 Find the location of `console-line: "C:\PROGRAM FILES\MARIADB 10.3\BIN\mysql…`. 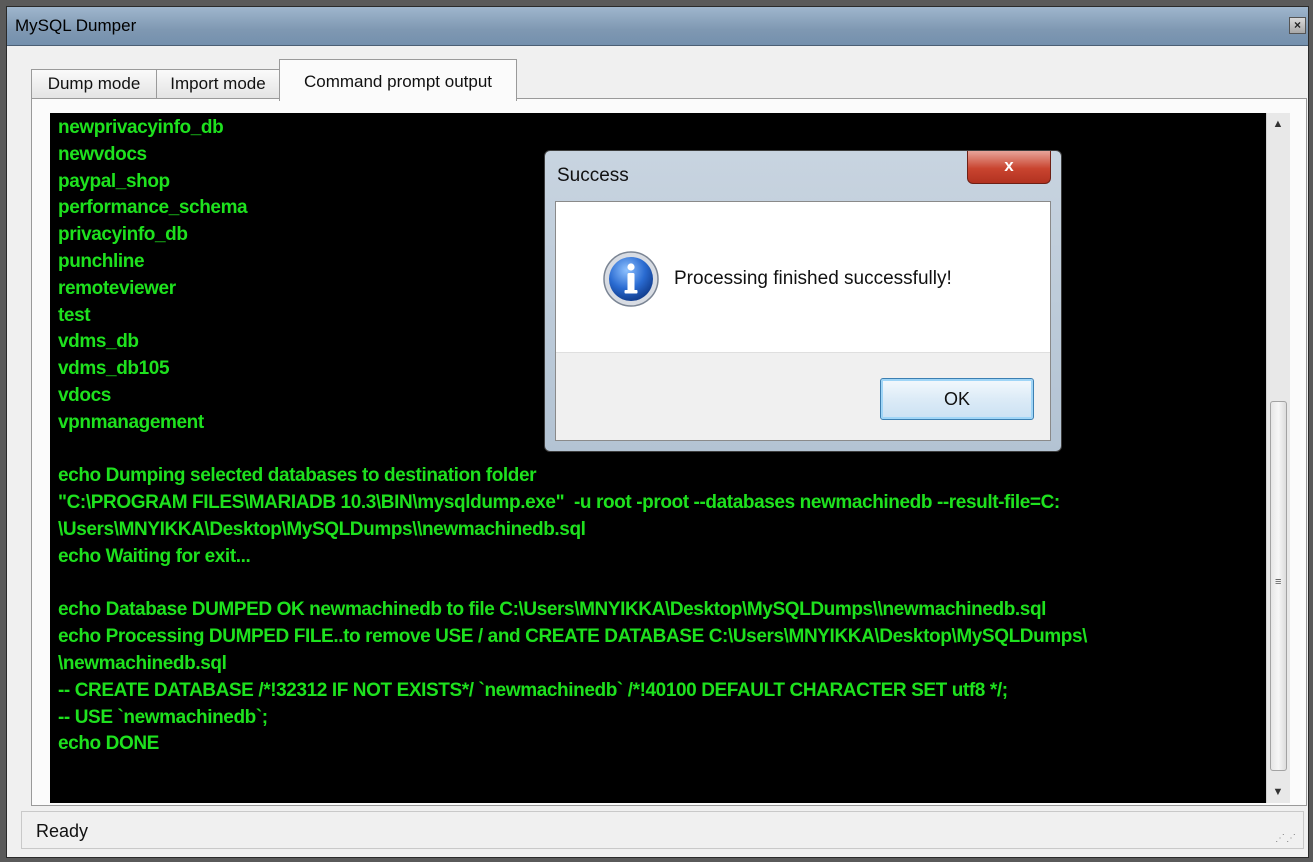

console-line: "C:\PROGRAM FILES\MARIADB 10.3\BIN\mysql… is located at coordinates (559, 503).